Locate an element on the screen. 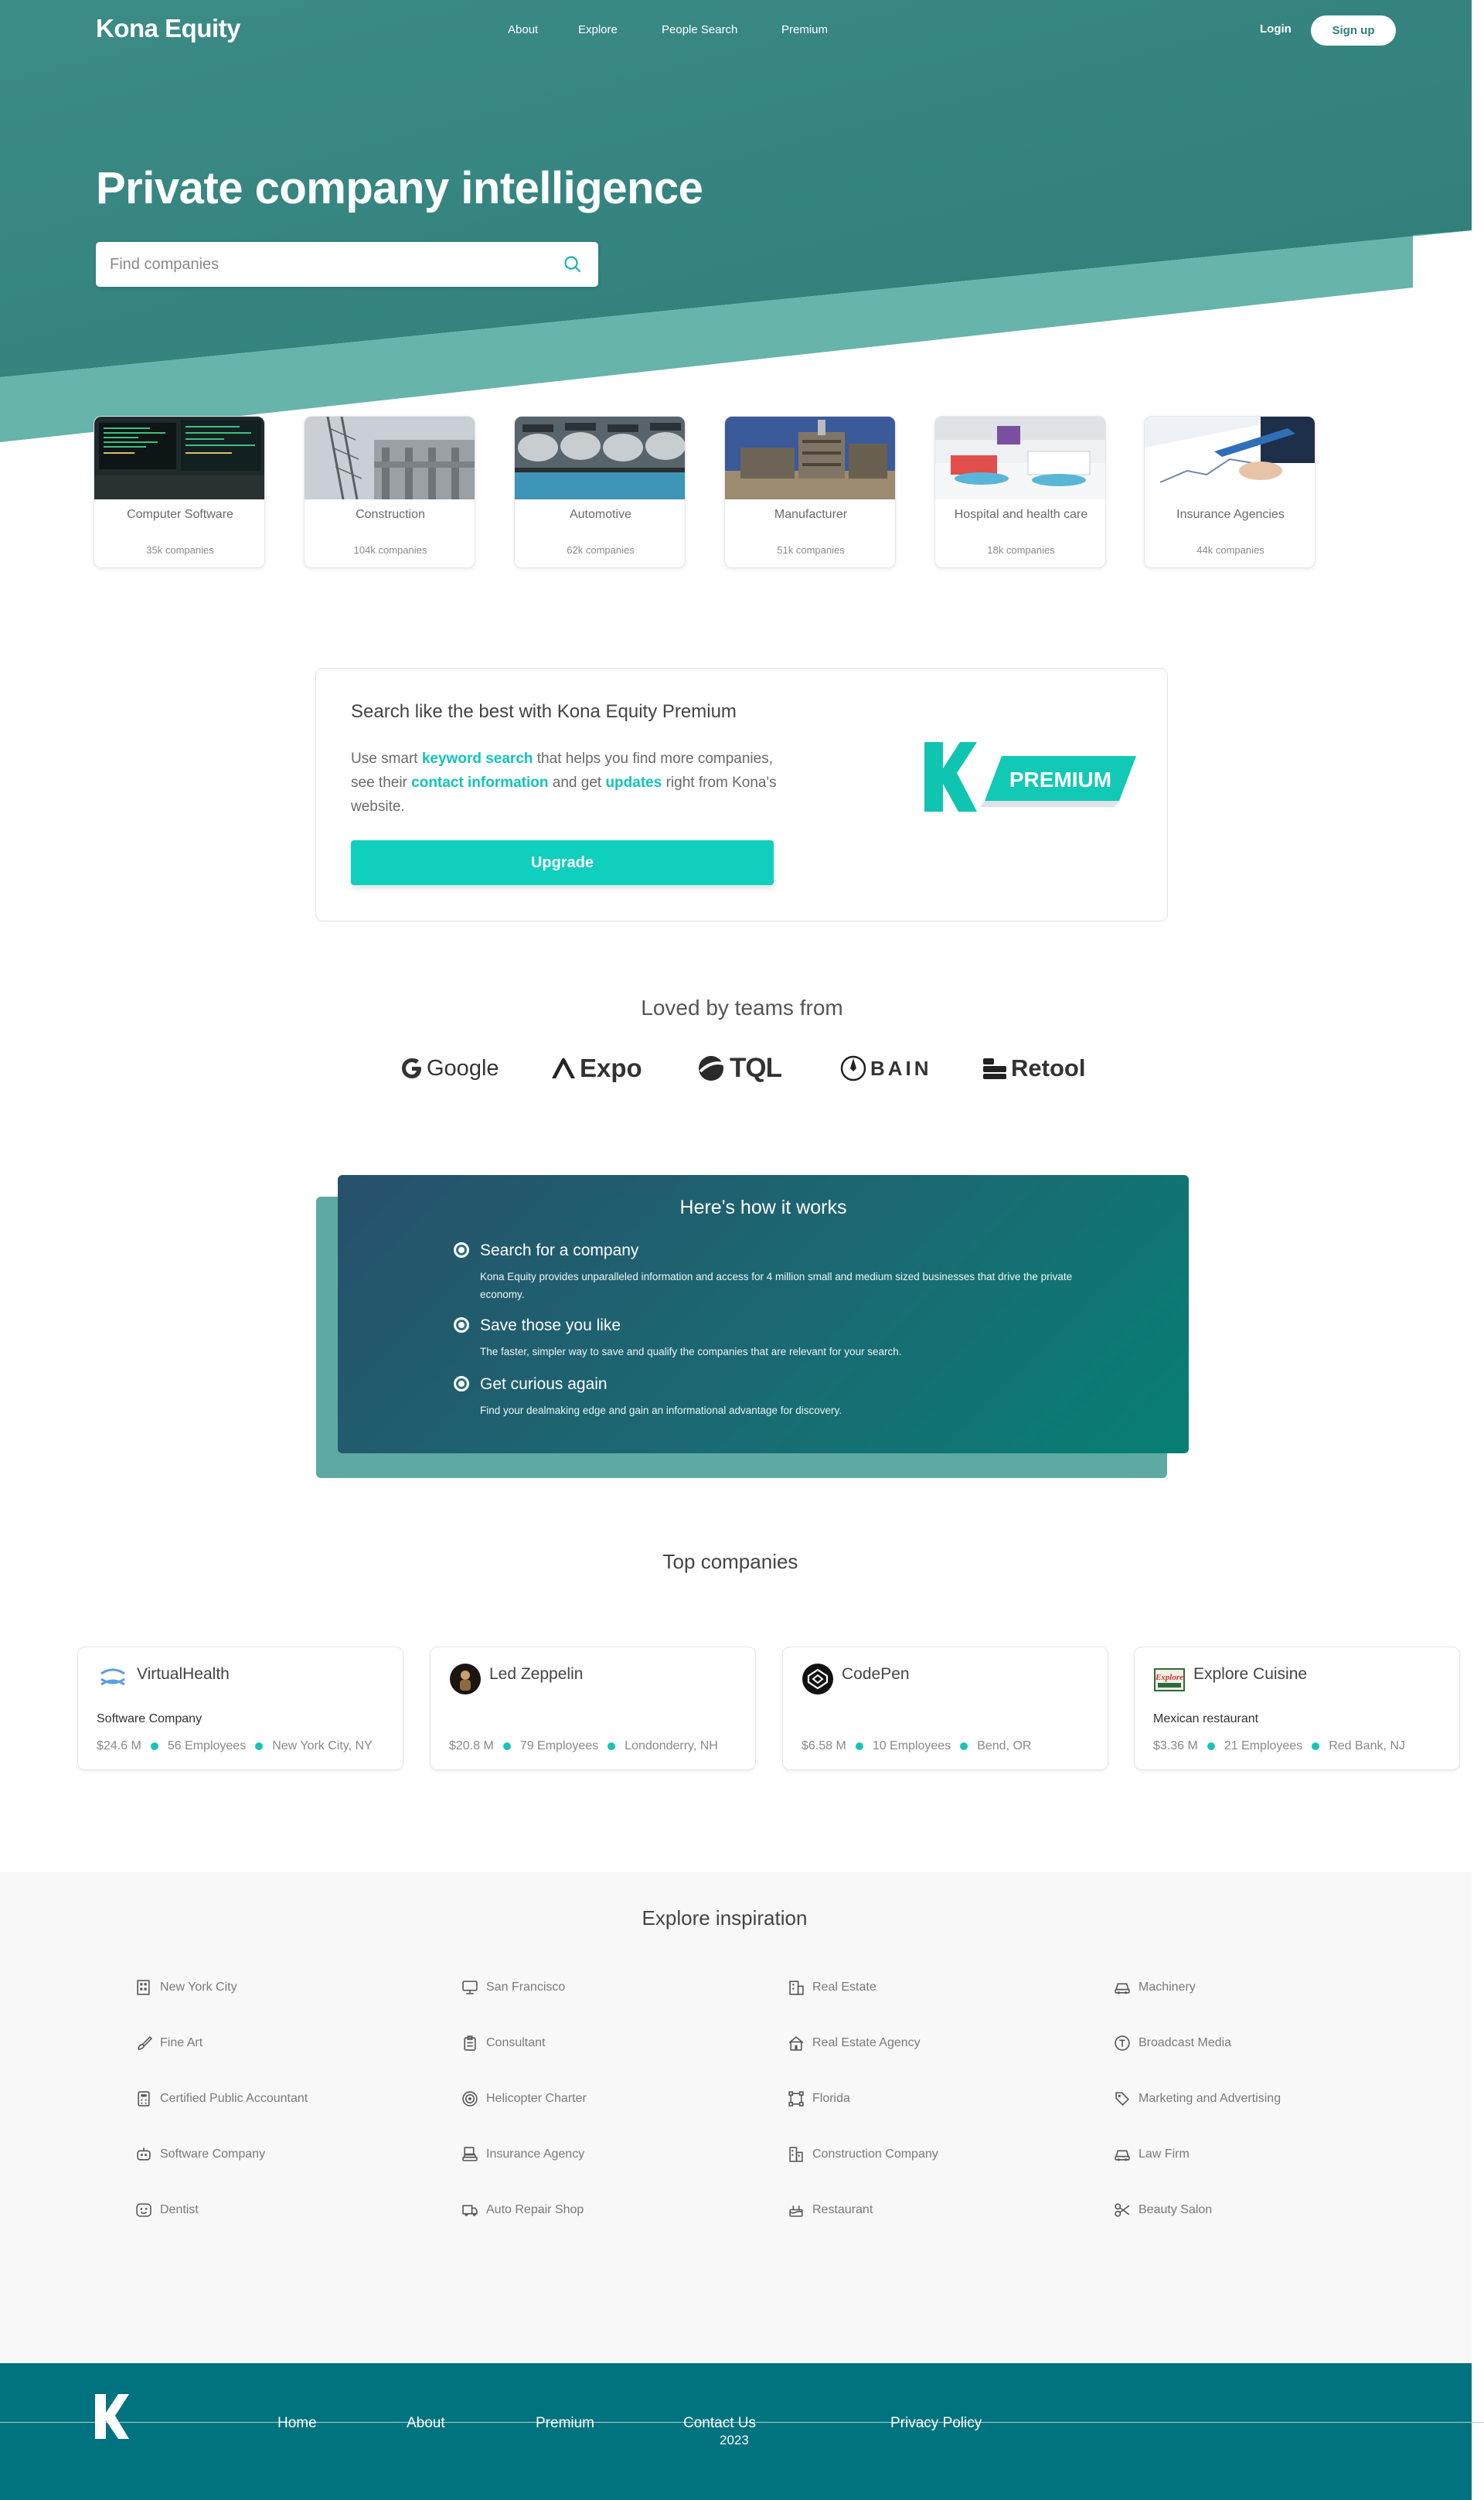  explore-item-insurance-agency: Insurance Agency is located at coordinates (522, 2154).